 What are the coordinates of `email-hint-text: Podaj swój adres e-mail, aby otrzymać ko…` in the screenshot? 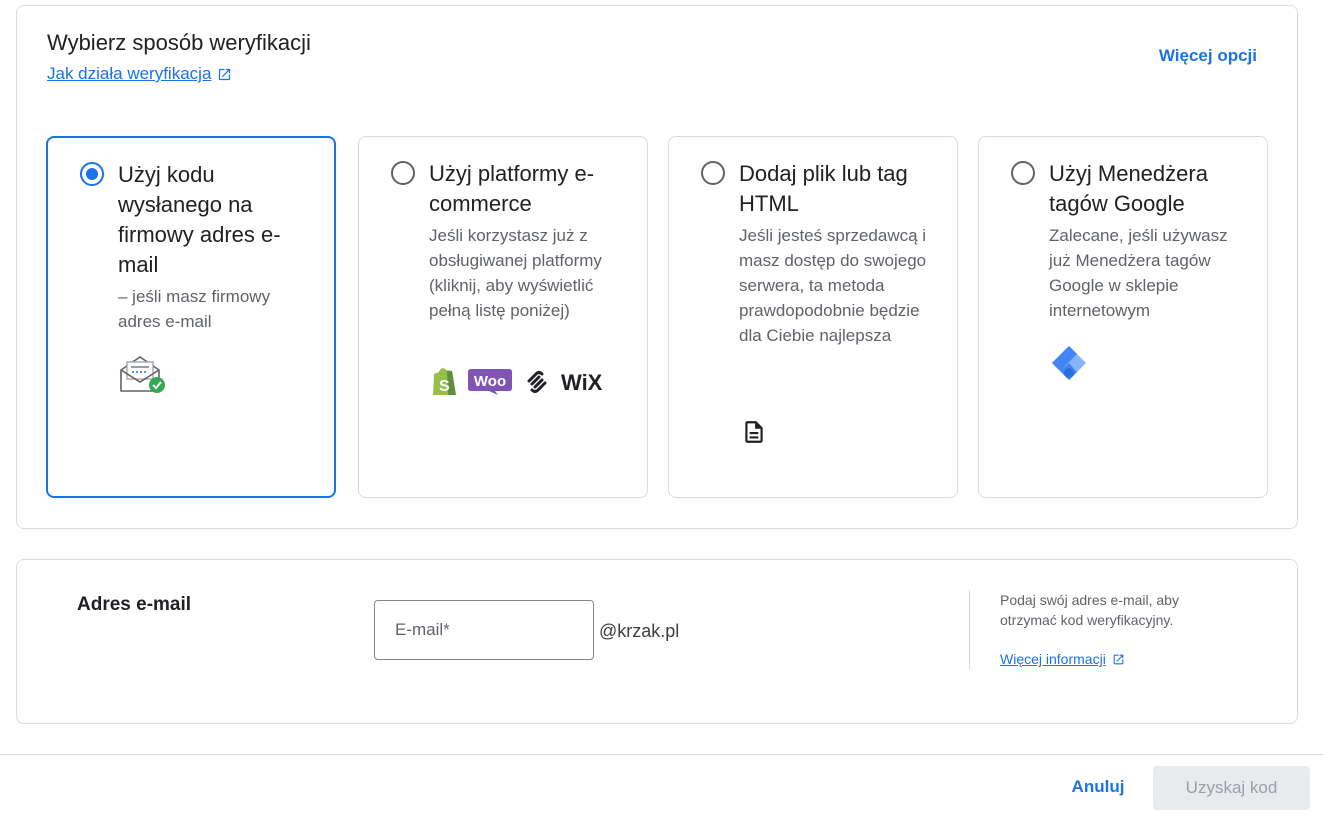 It's located at (1089, 610).